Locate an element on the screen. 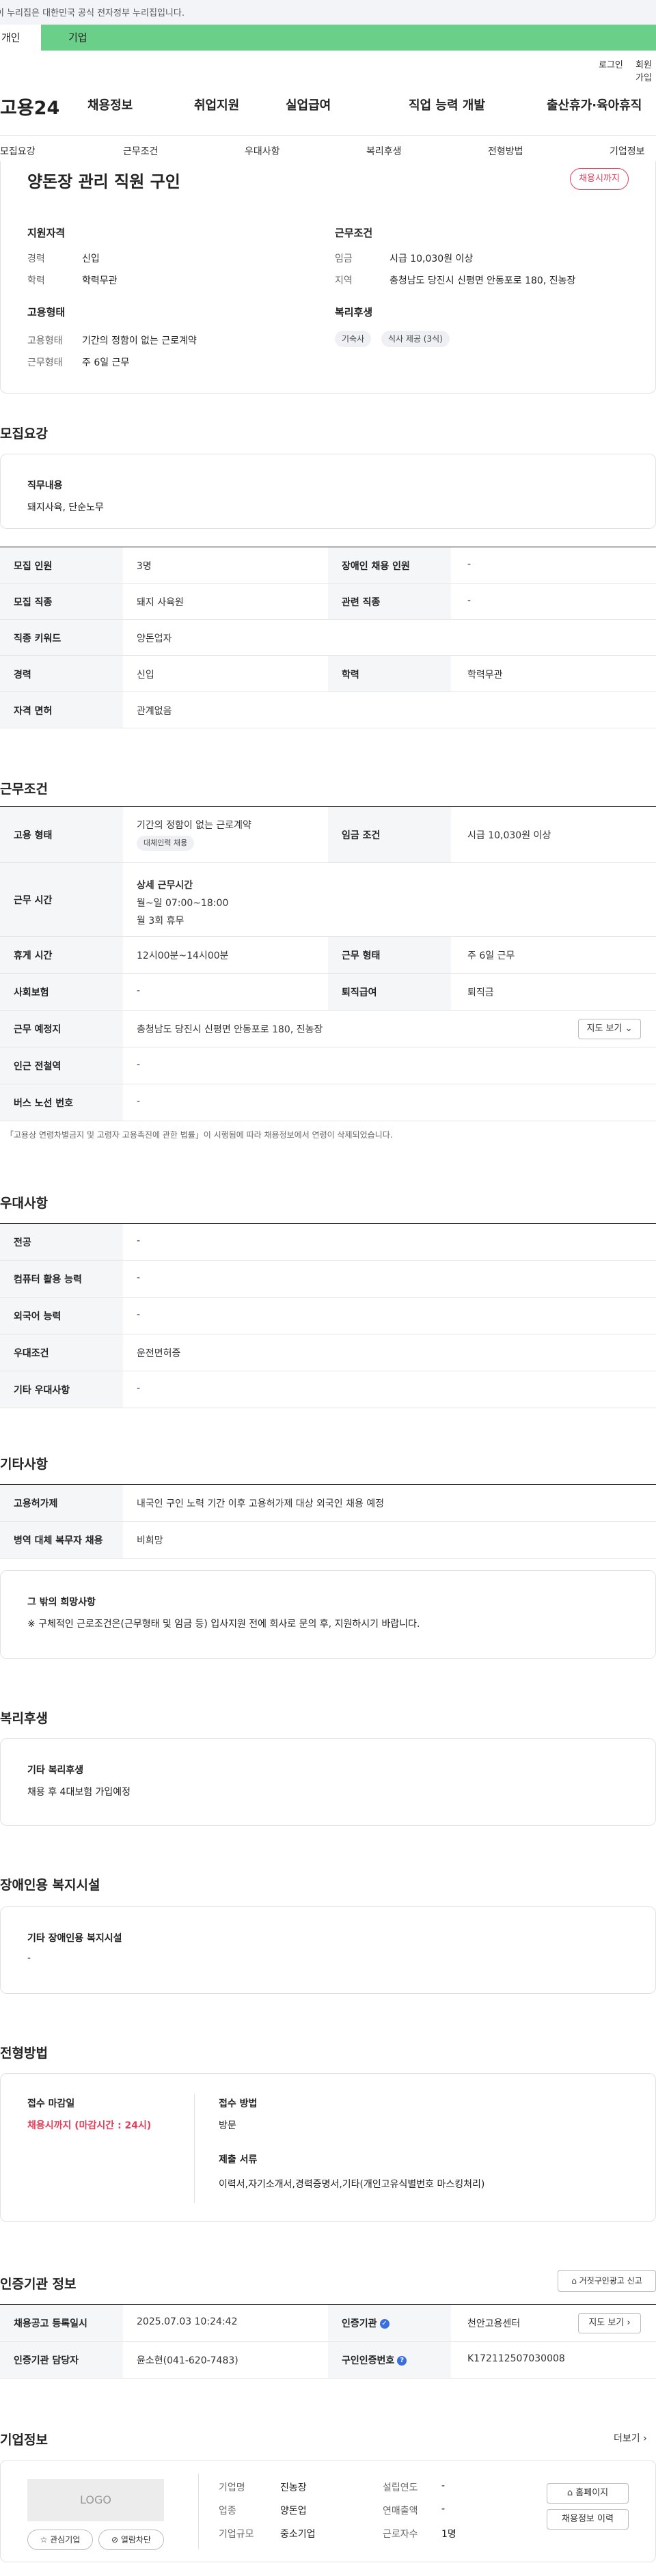 Image resolution: width=656 pixels, height=2576 pixels. site-logo: 고용24 is located at coordinates (29, 107).